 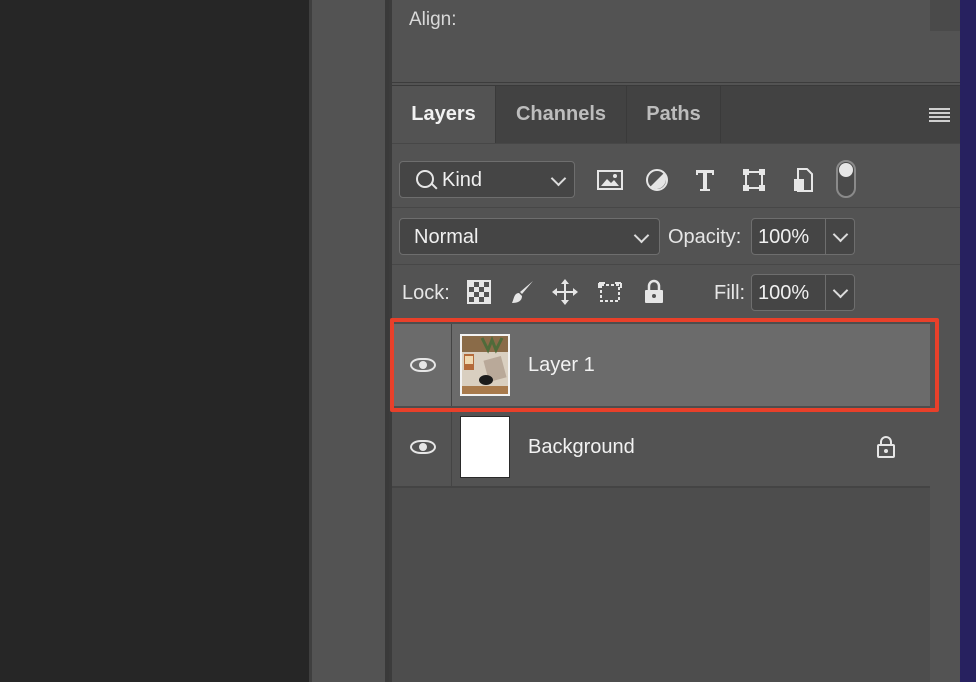 I want to click on tab-channels: Channels, so click(x=561, y=114).